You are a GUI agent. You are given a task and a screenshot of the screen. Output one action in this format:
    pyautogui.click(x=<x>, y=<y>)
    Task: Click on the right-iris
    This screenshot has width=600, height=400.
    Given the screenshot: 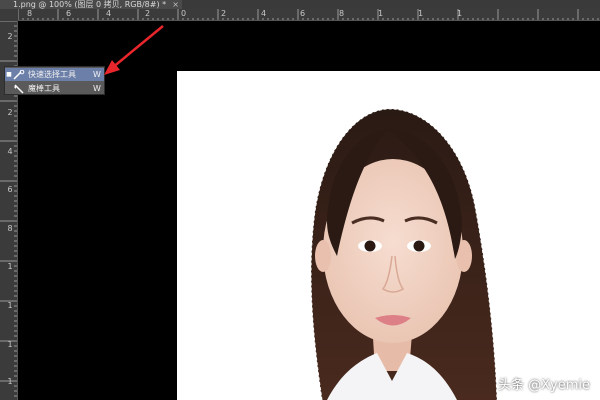 What is the action you would take?
    pyautogui.click(x=419, y=246)
    